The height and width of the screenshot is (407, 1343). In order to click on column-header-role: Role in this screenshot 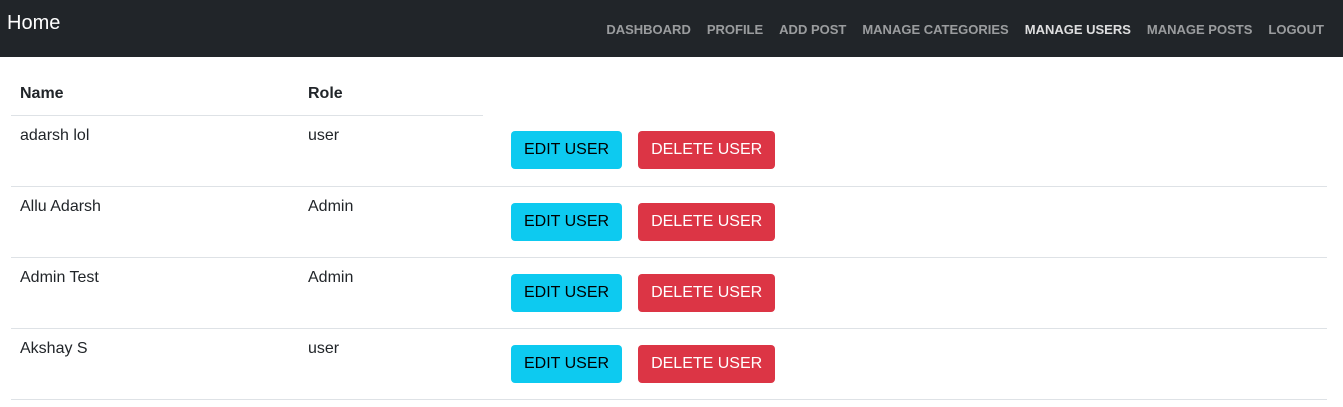, I will do `click(391, 94)`.